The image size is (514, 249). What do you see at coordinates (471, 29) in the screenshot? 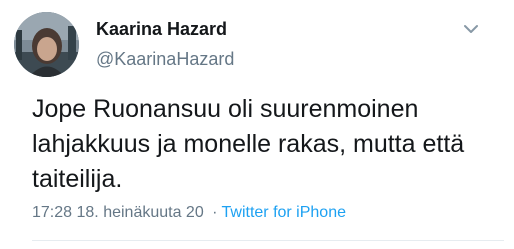
I see `chevron-down-icon` at bounding box center [471, 29].